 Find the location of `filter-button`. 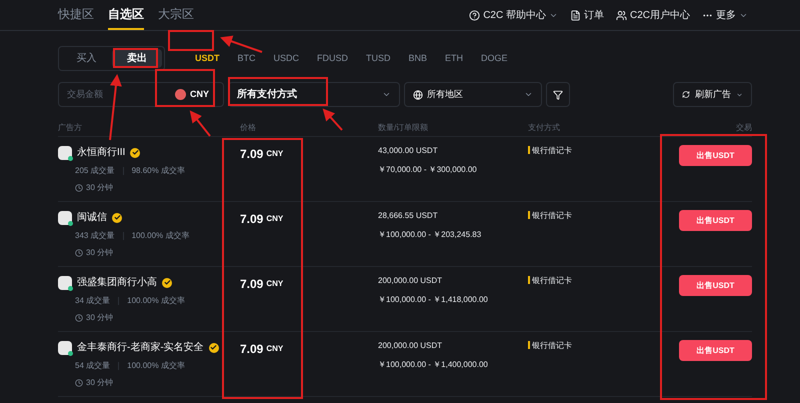

filter-button is located at coordinates (558, 94).